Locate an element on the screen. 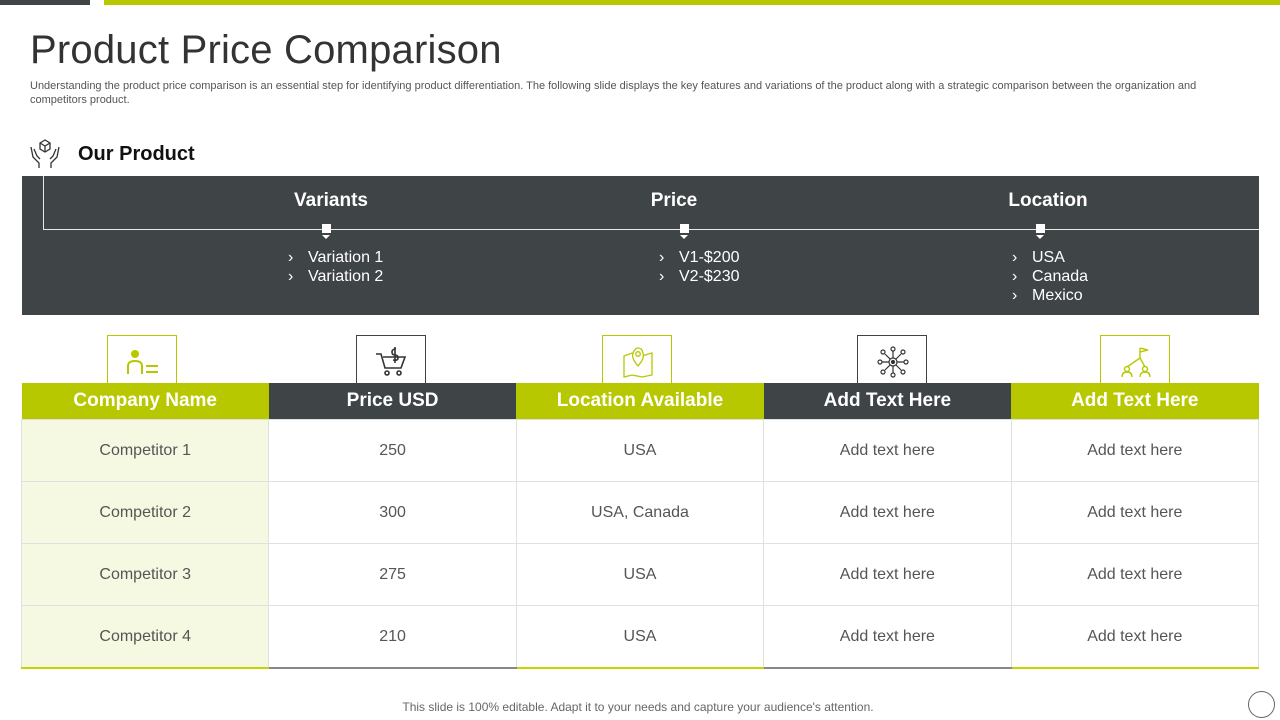 This screenshot has width=1280, height=720. table-cell: 250 is located at coordinates (392, 450).